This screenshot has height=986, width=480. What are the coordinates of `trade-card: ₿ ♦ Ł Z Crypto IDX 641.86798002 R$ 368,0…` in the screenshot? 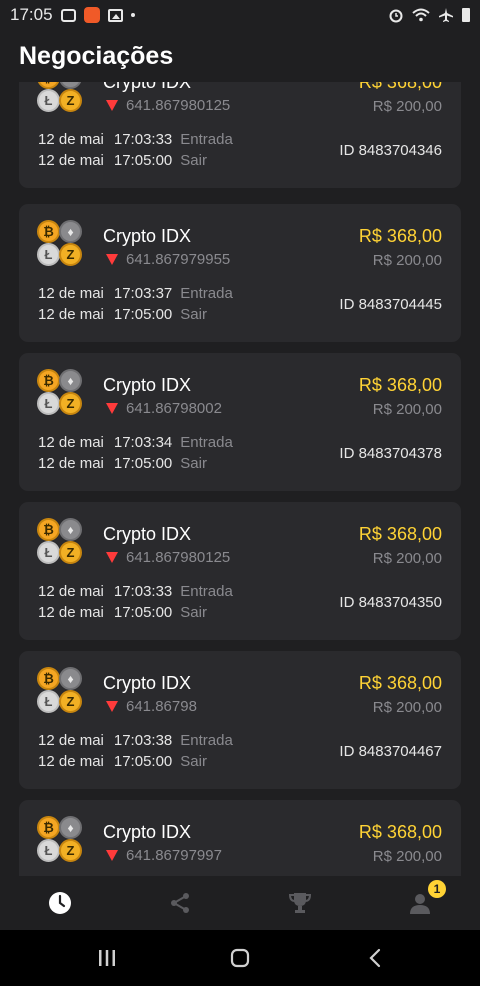 It's located at (240, 422).